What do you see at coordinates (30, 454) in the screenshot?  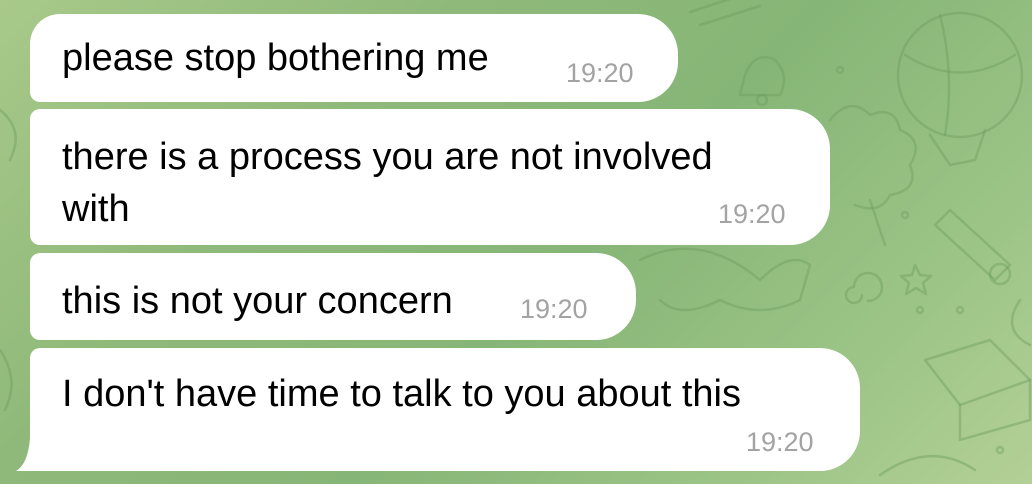 I see `bubble-tail-icon` at bounding box center [30, 454].